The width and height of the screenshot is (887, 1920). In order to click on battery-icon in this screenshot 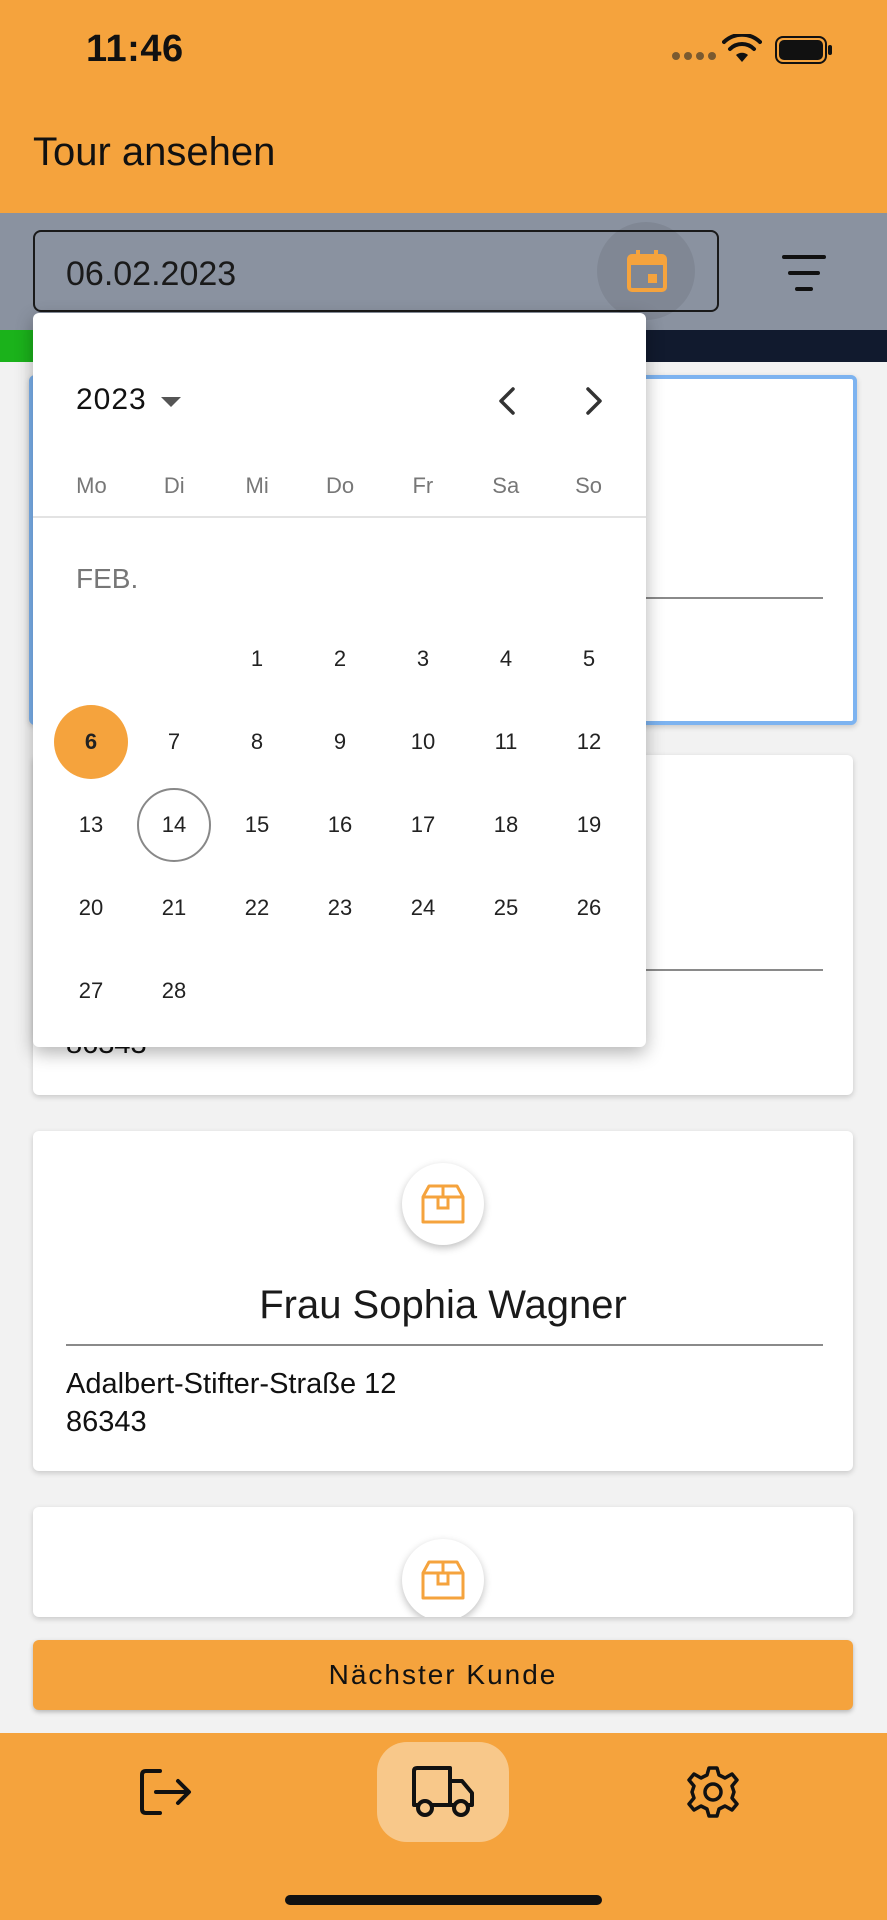, I will do `click(803, 50)`.